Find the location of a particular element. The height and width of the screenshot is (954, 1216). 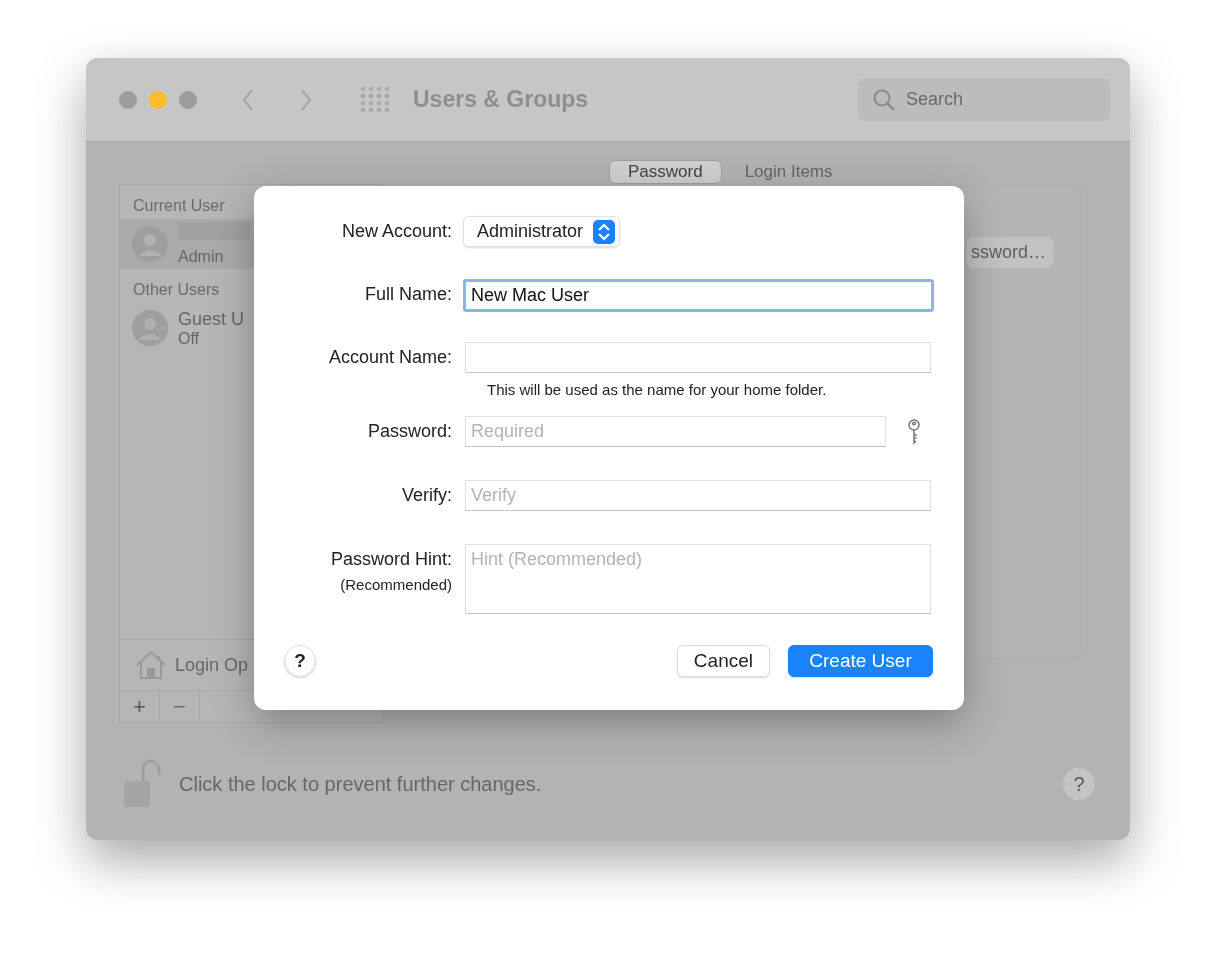

field-sublabel: (Recommended) is located at coordinates (396, 584).